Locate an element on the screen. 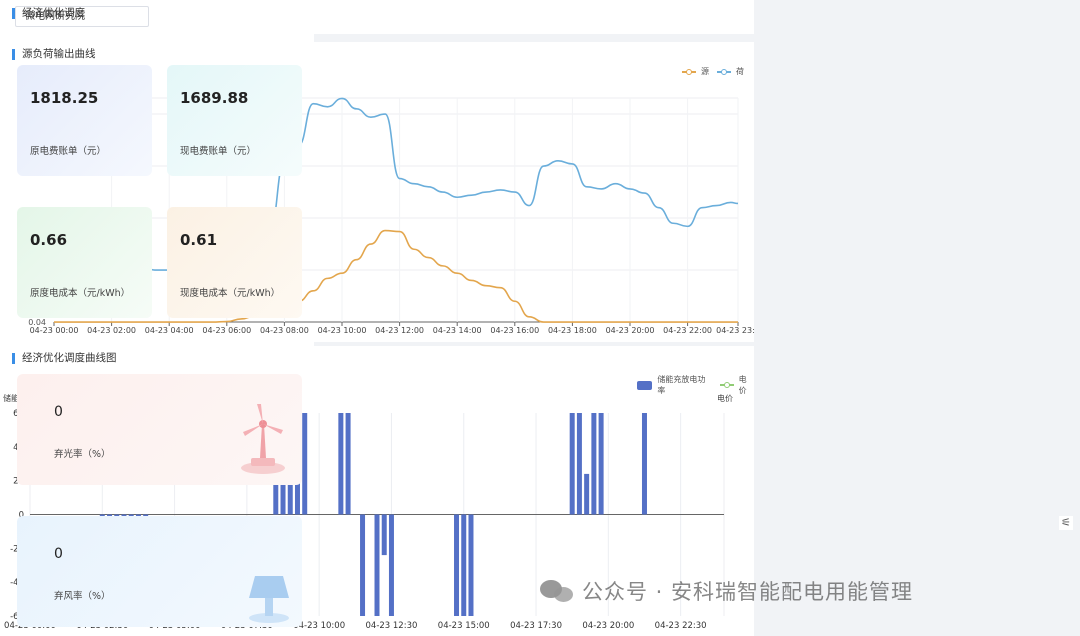 This screenshot has width=1080, height=636. x-tick-label: 04-23 16:00 is located at coordinates (514, 330).